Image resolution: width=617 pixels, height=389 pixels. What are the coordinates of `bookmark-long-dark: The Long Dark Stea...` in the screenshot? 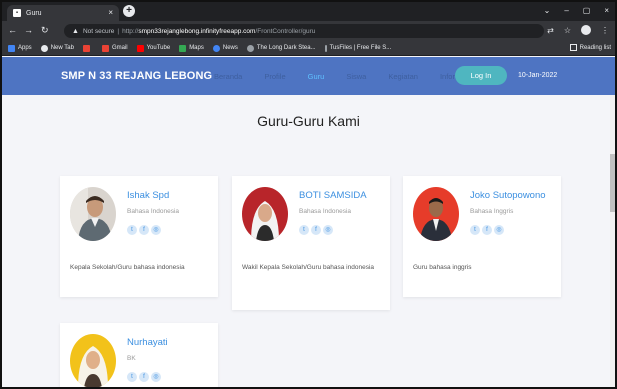 It's located at (281, 48).